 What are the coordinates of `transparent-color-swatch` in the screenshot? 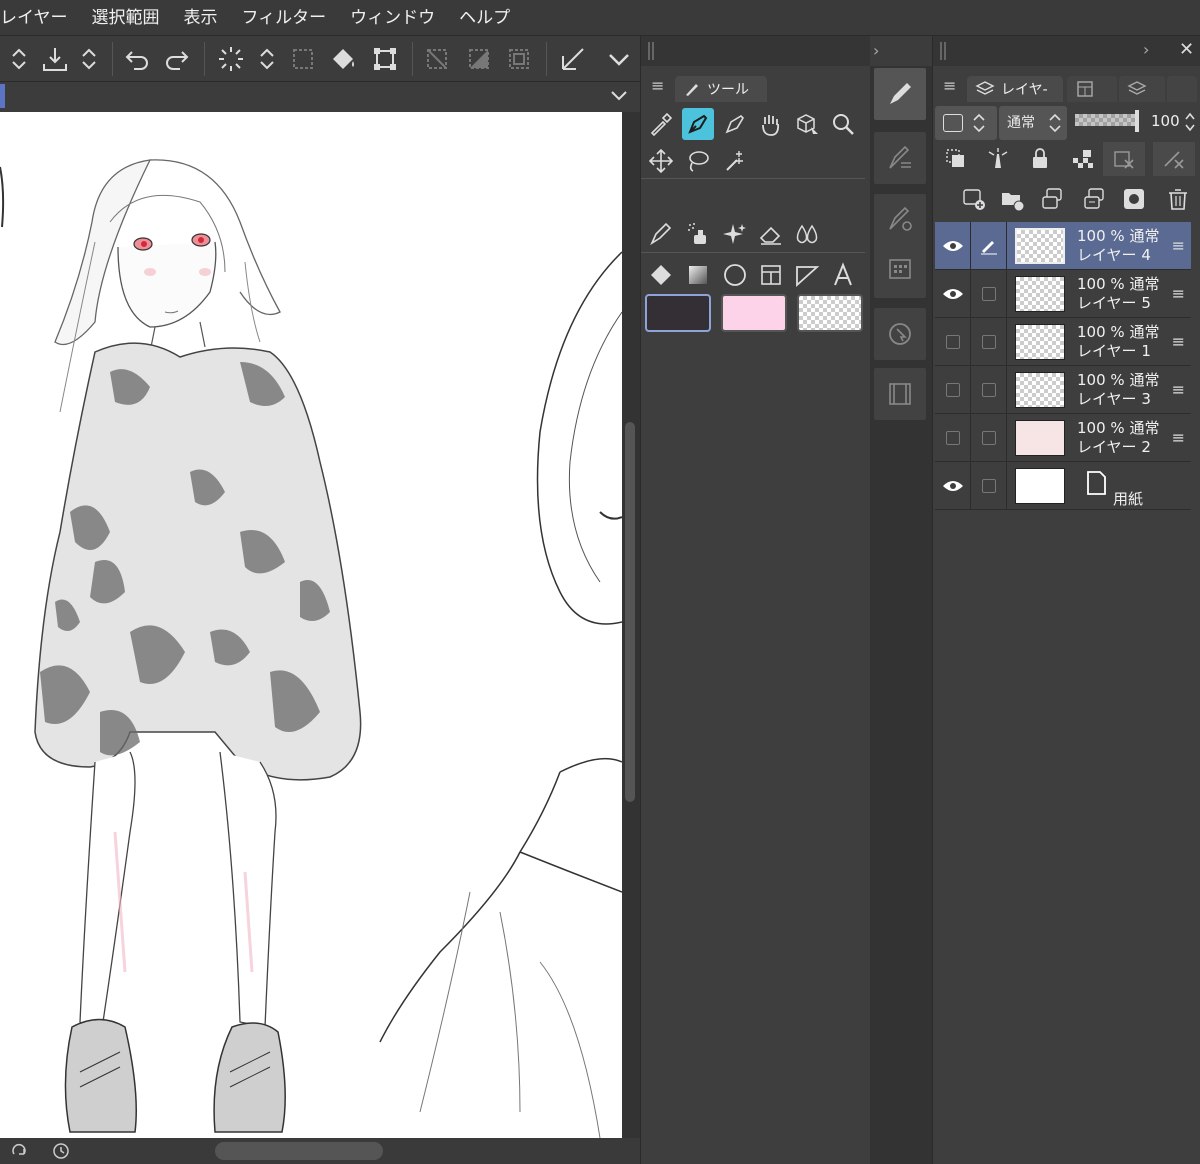 It's located at (830, 313).